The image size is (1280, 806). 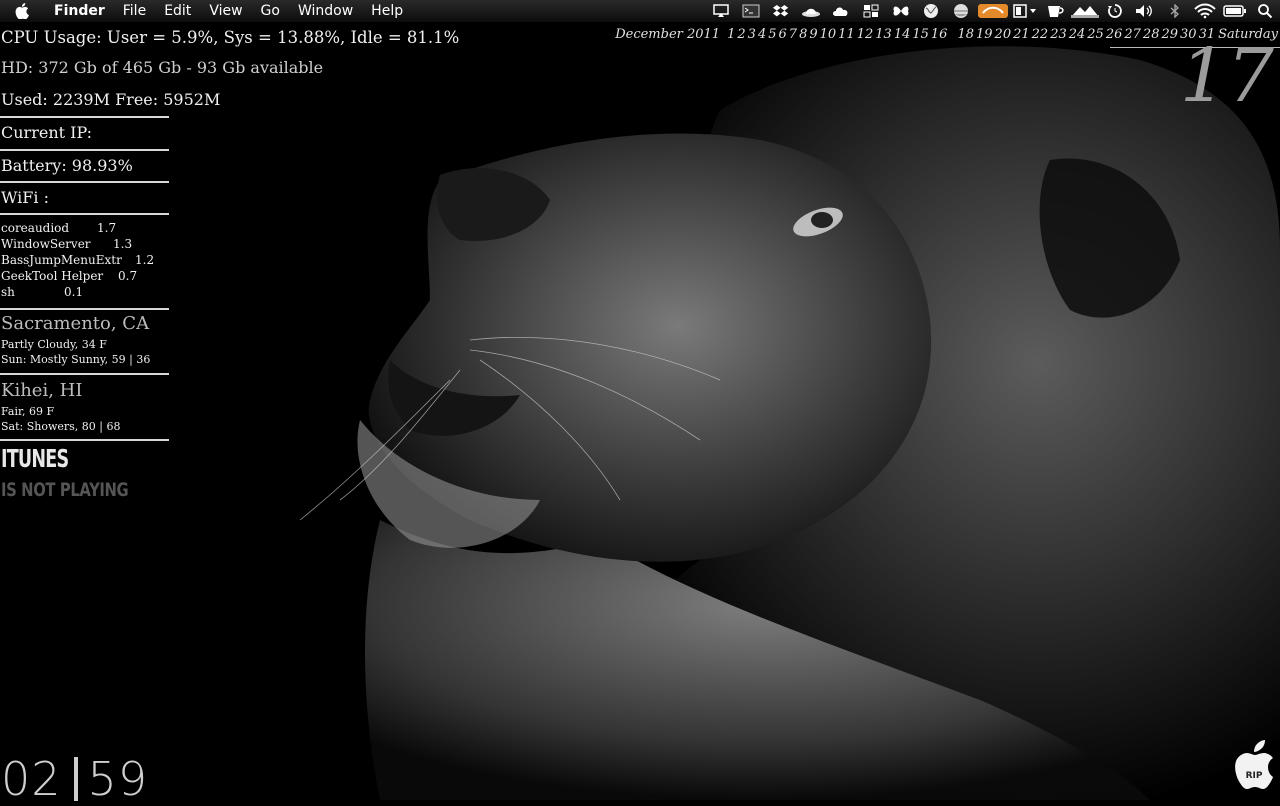 I want to click on spotlight-icon, so click(x=1265, y=11).